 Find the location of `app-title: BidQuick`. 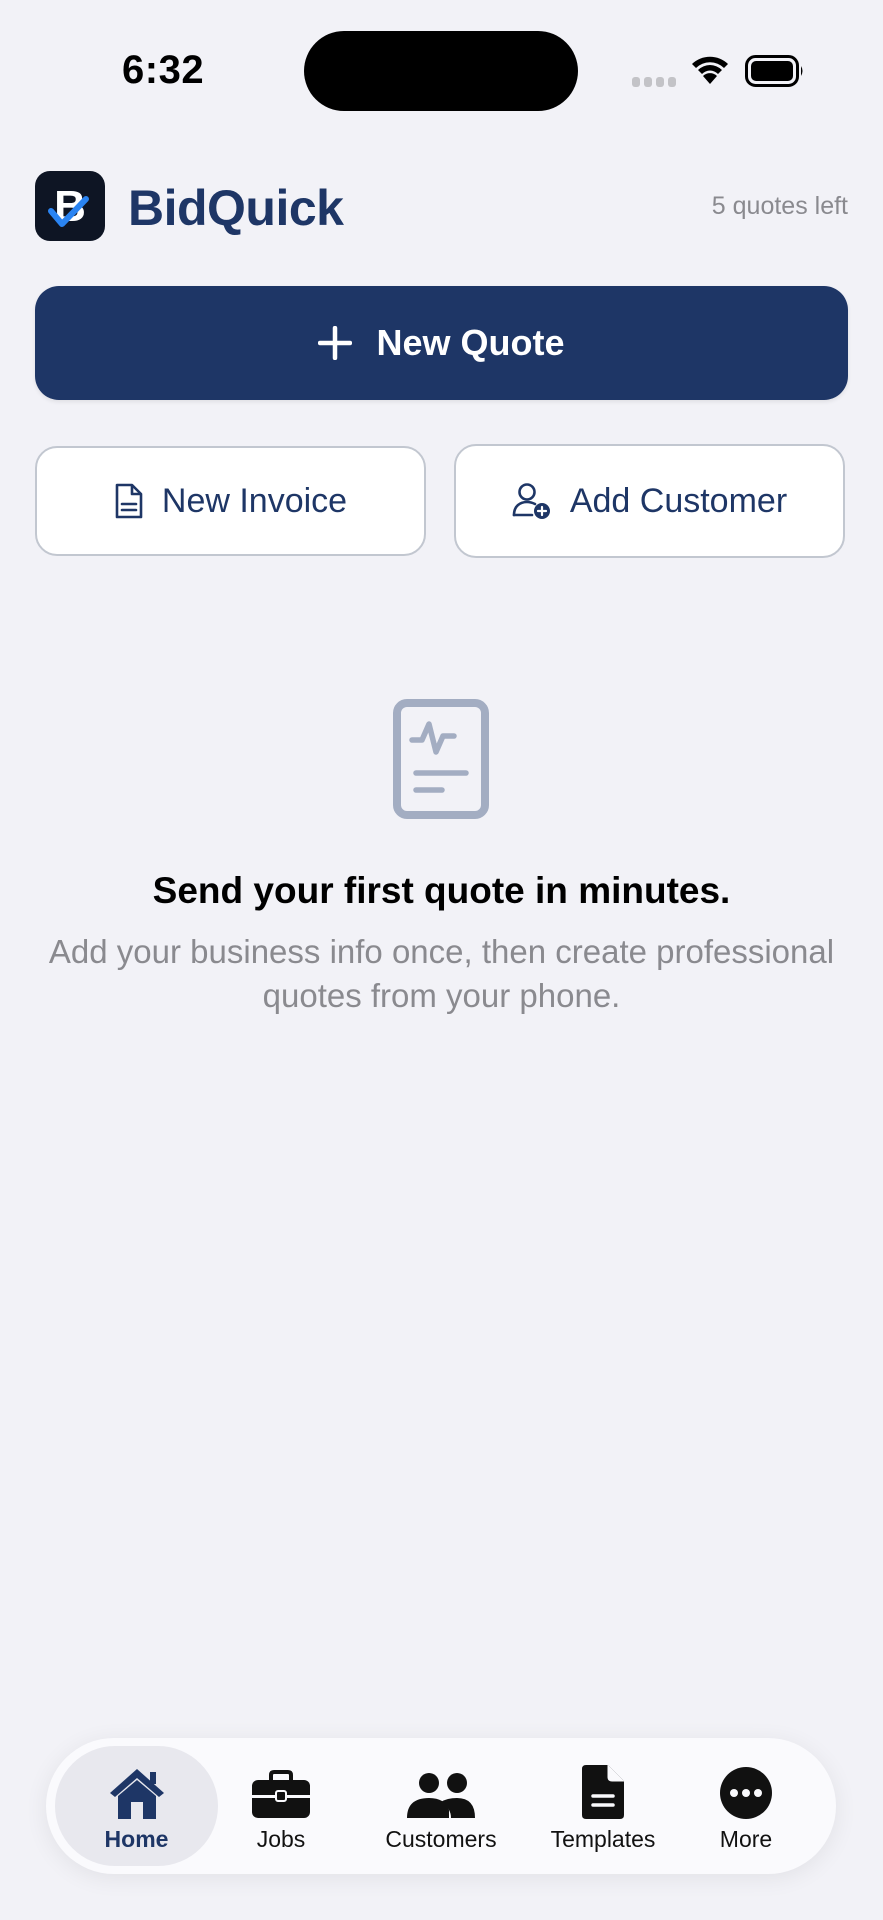

app-title: BidQuick is located at coordinates (236, 208).